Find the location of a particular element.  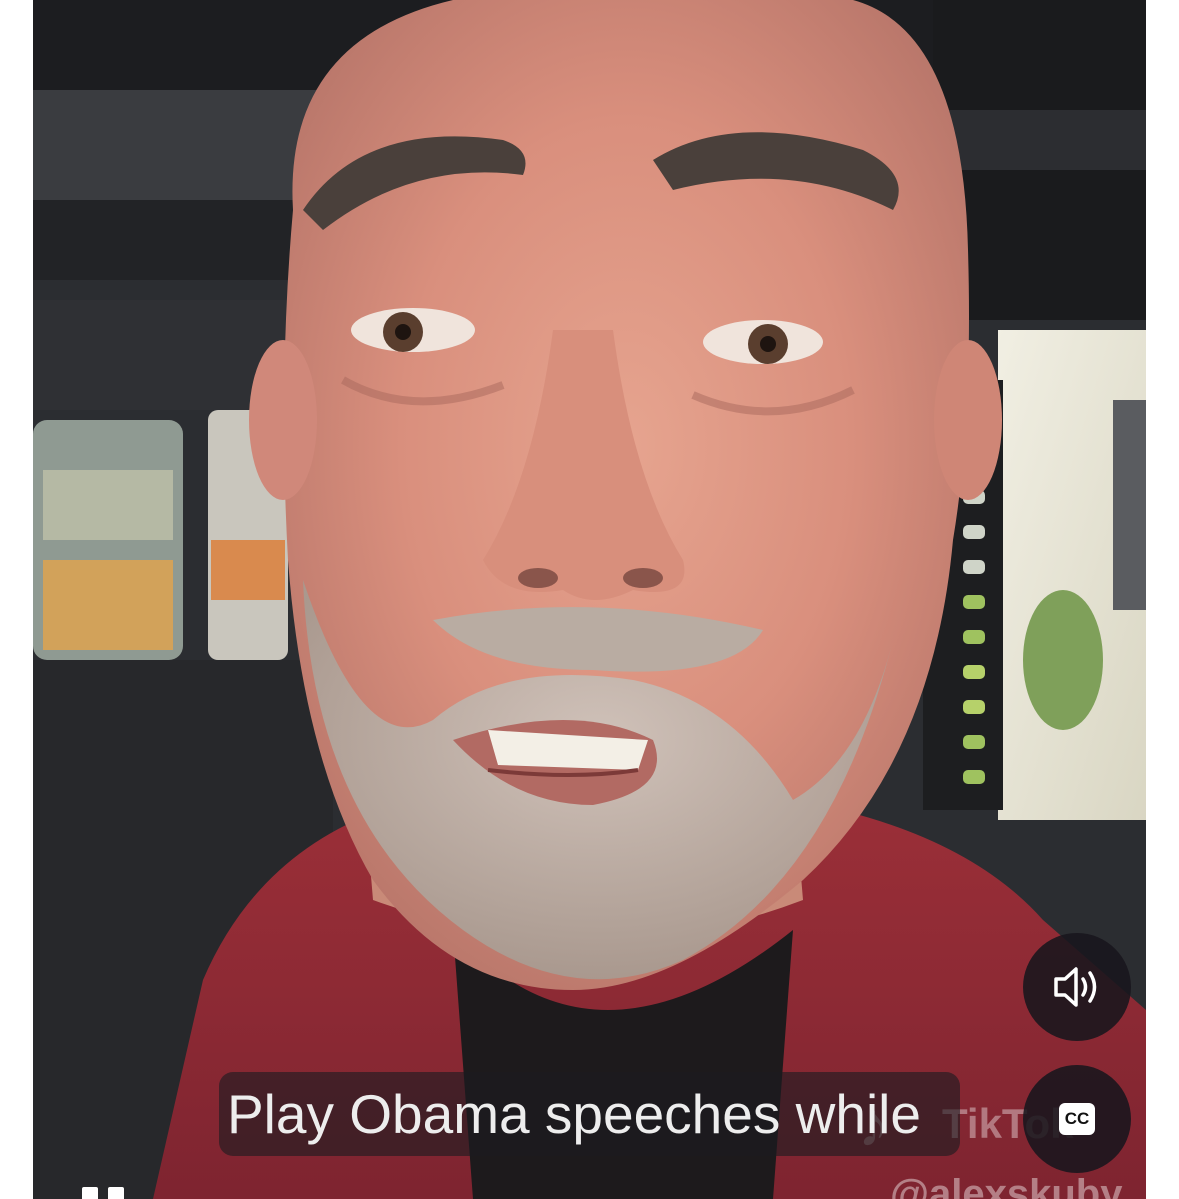

watermark-handle: @alexskuby is located at coordinates (1006, 1185).